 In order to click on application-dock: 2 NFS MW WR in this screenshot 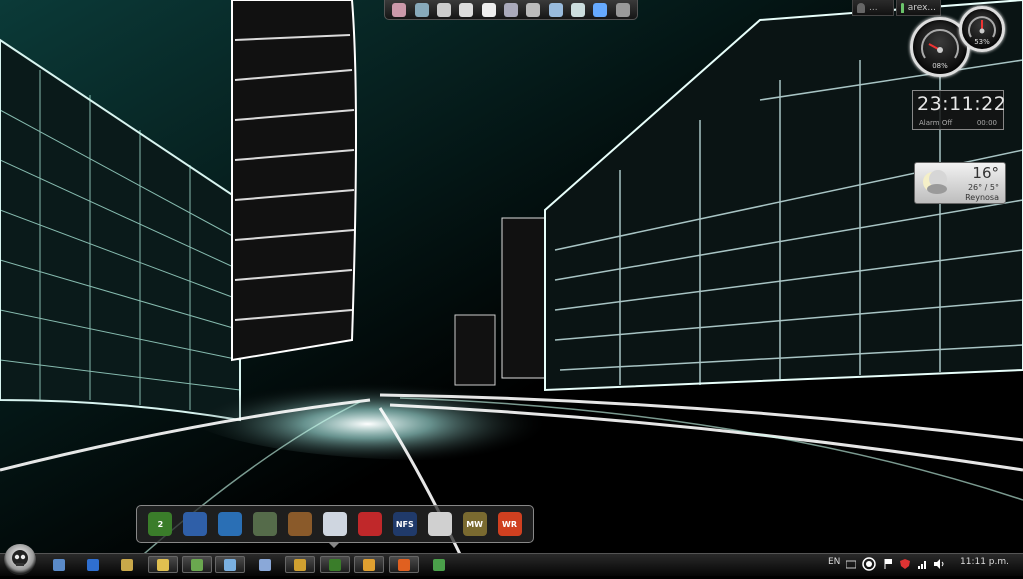, I will do `click(335, 524)`.